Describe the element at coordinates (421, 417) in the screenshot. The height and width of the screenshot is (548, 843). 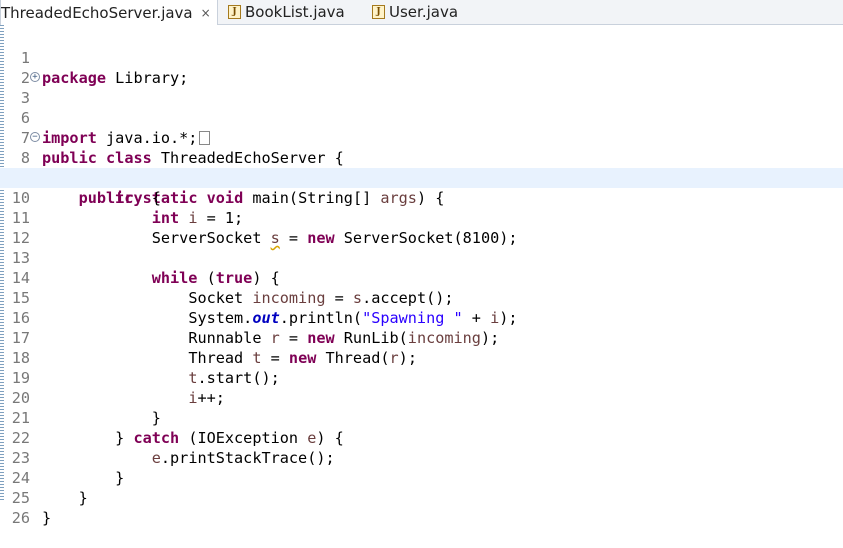
I see `code-line: 21 } catch (IOException e) {` at that location.